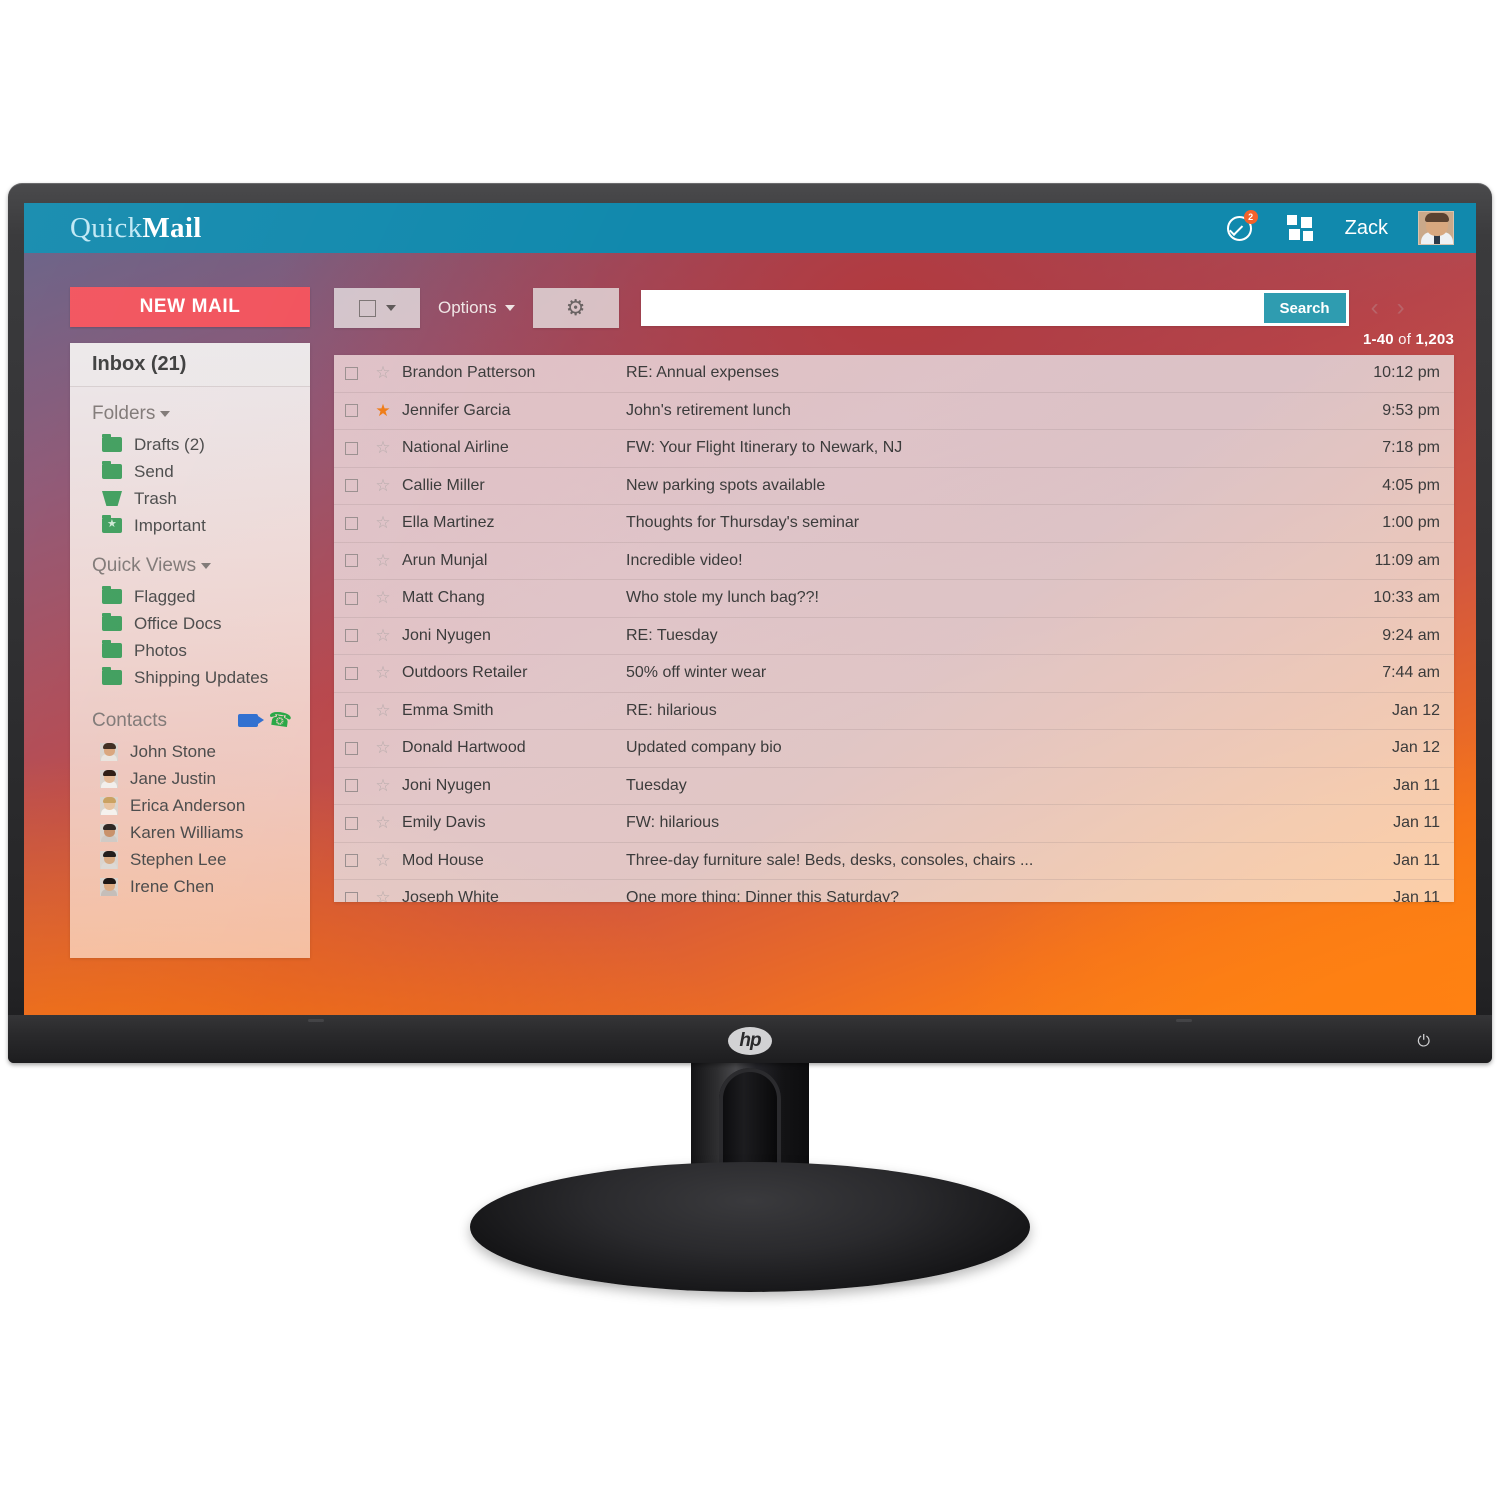 This screenshot has width=1500, height=1500. Describe the element at coordinates (377, 308) in the screenshot. I see `select-all-dropdown` at that location.